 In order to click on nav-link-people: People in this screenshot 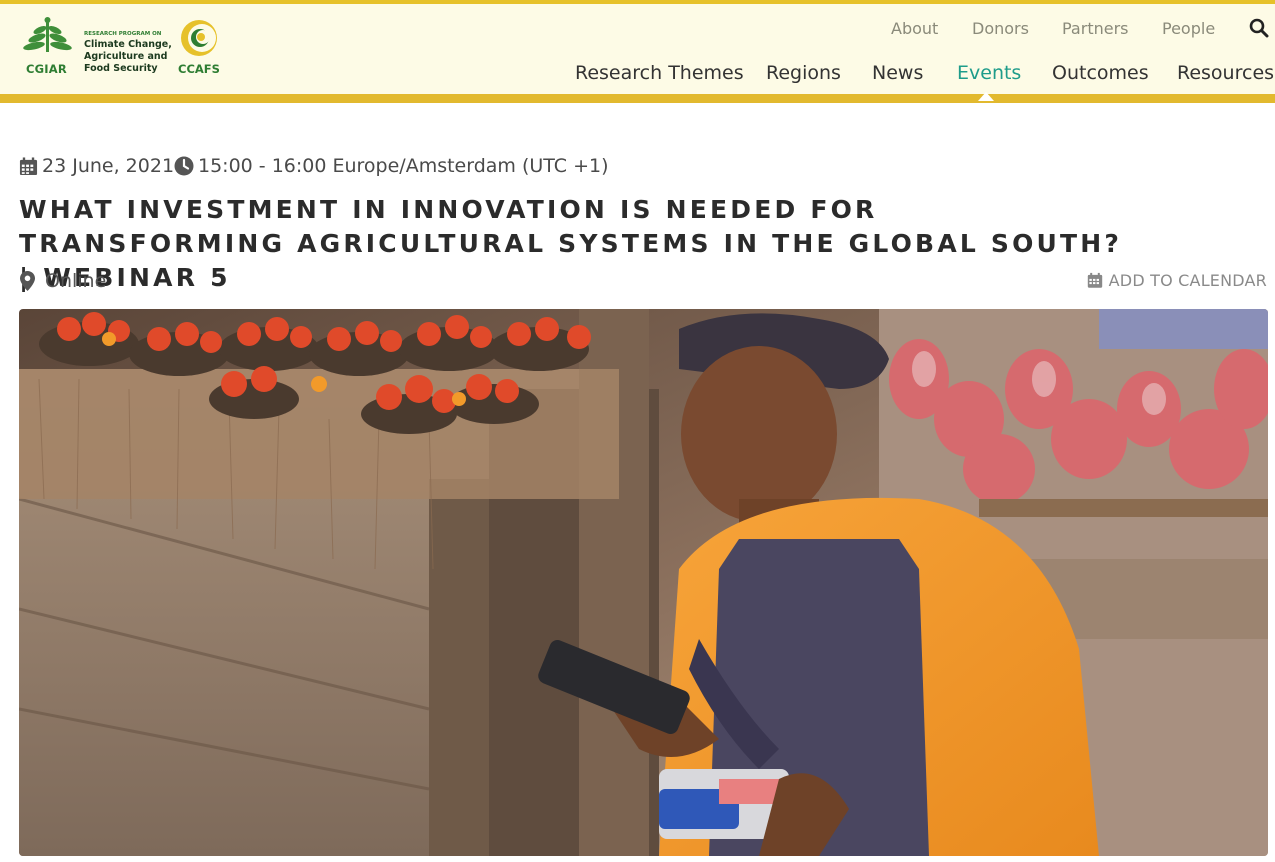, I will do `click(1188, 28)`.